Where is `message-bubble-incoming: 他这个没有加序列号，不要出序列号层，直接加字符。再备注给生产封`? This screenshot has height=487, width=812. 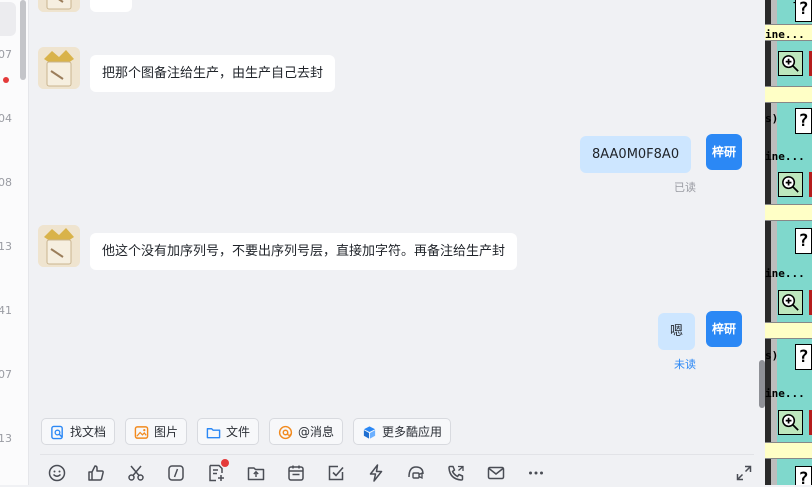 message-bubble-incoming: 他这个没有加序列号，不要出序列号层，直接加字符。再备注给生产封 is located at coordinates (304, 251).